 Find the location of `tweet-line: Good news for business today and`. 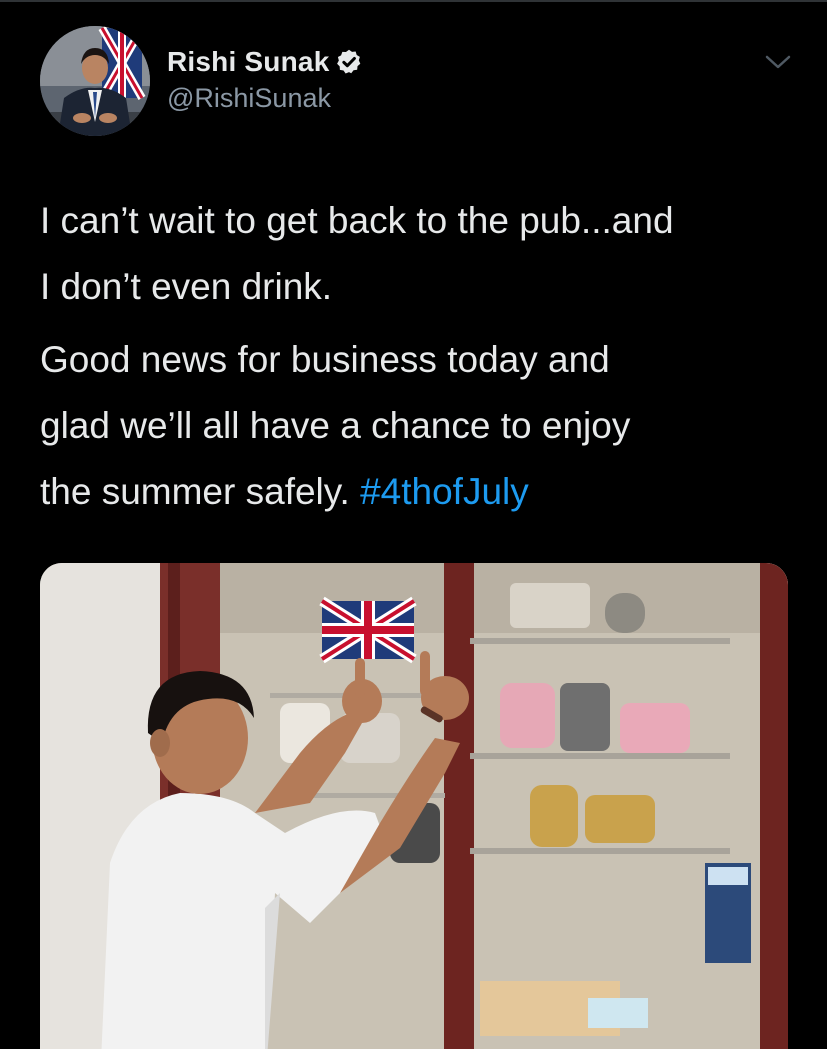

tweet-line: Good news for business today and is located at coordinates (325, 359).